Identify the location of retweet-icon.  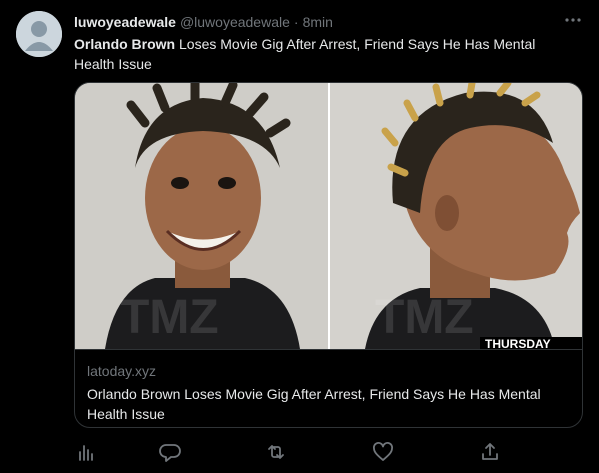
(276, 452).